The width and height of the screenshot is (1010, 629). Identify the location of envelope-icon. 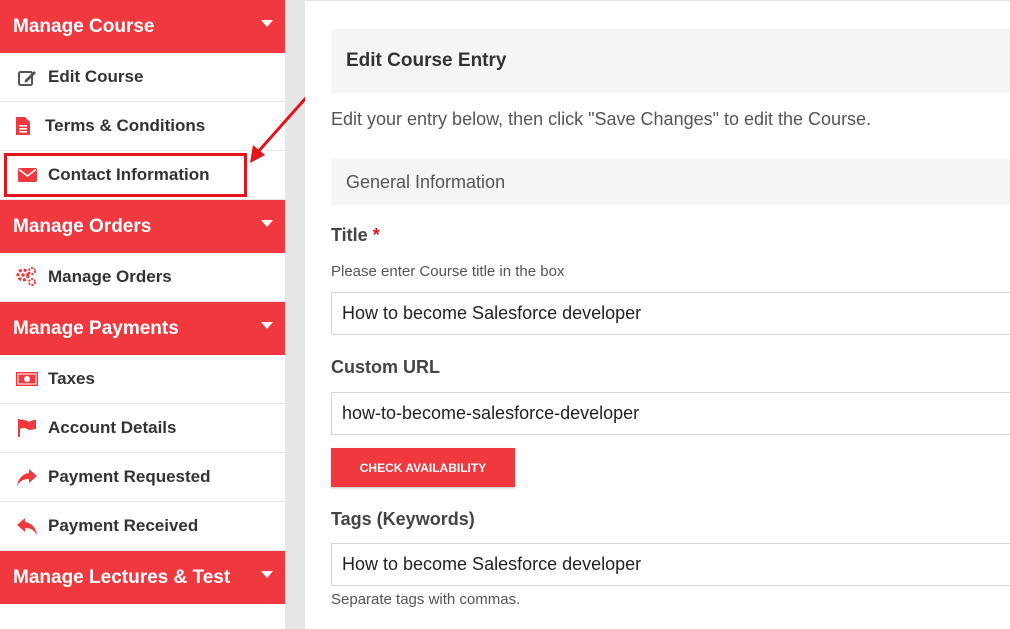
(27, 175).